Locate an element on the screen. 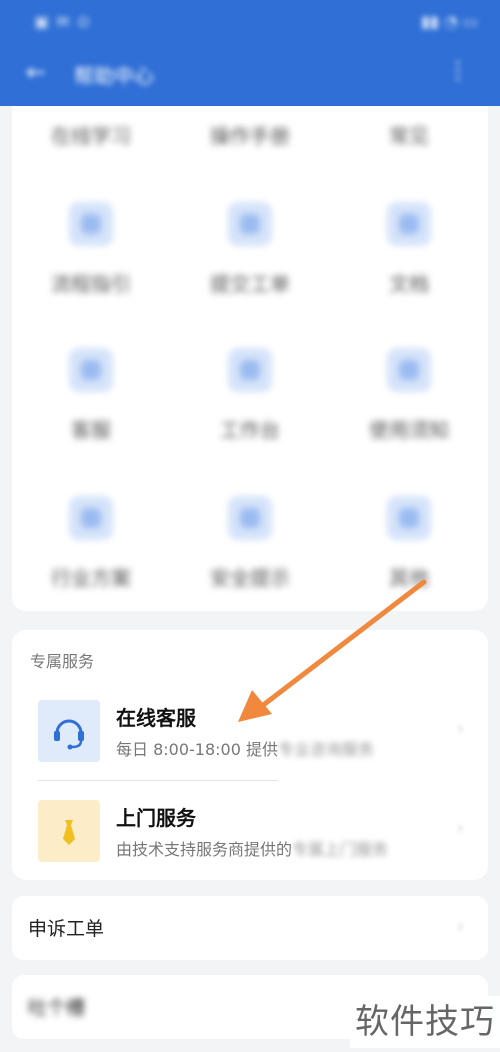  grid-item-label: 常见 is located at coordinates (409, 132).